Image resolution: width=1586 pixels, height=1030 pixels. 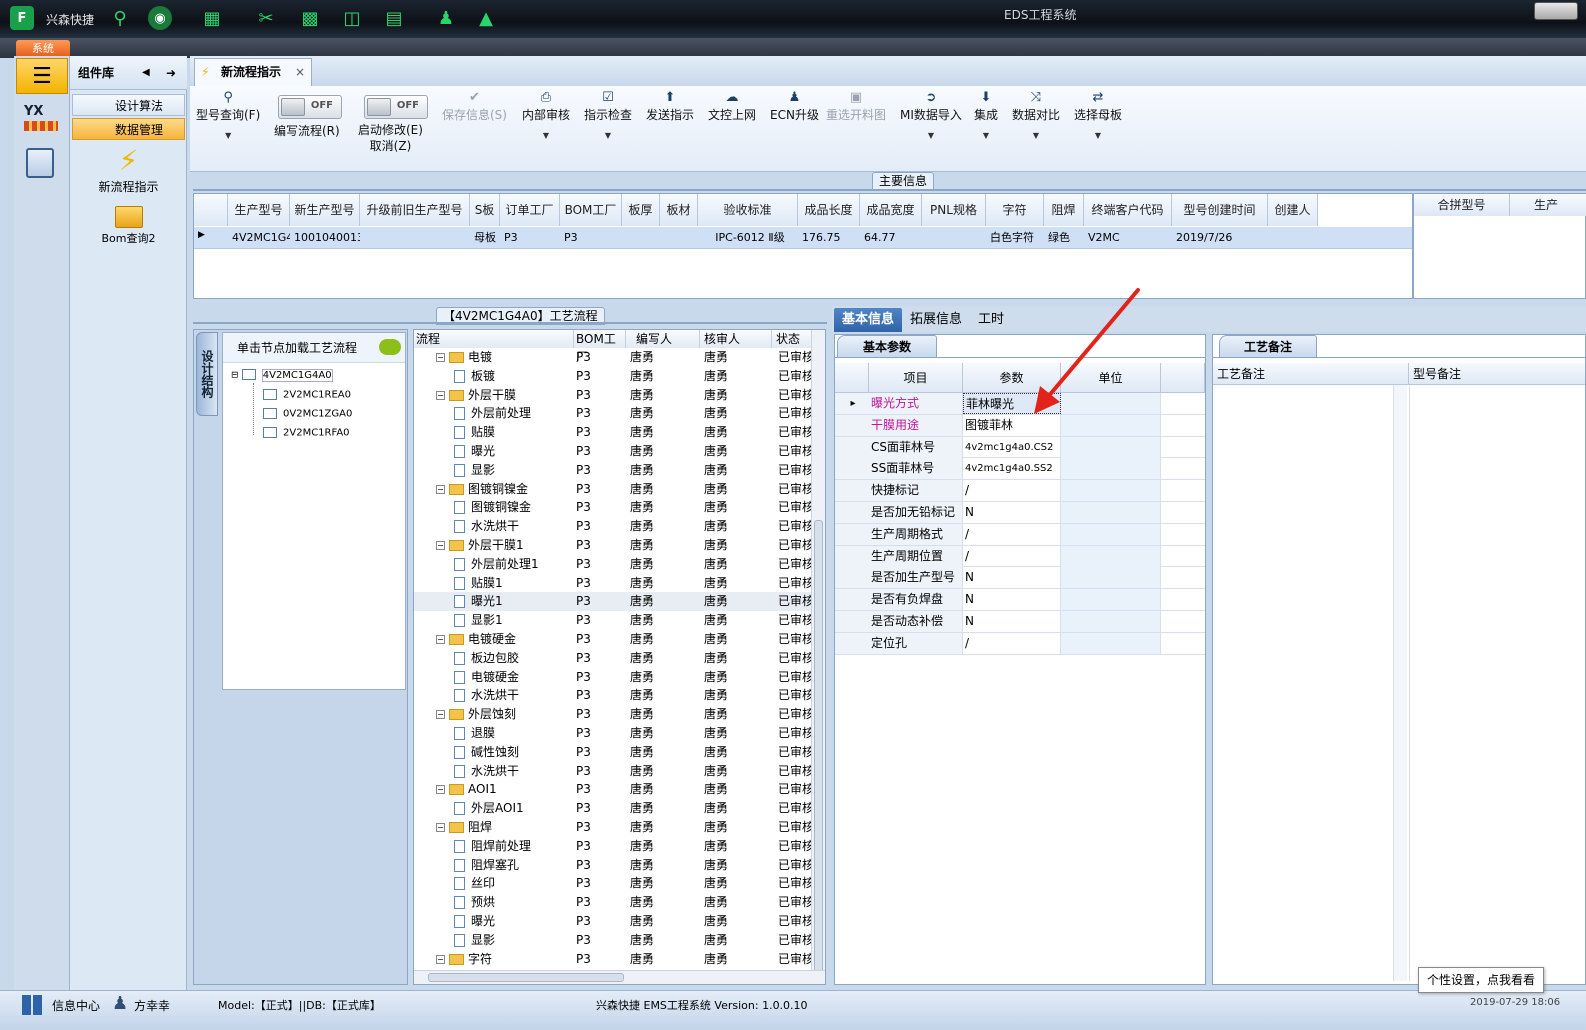 What do you see at coordinates (1020, 513) in the screenshot?
I see `param-row: 是否加无铅标记 N` at bounding box center [1020, 513].